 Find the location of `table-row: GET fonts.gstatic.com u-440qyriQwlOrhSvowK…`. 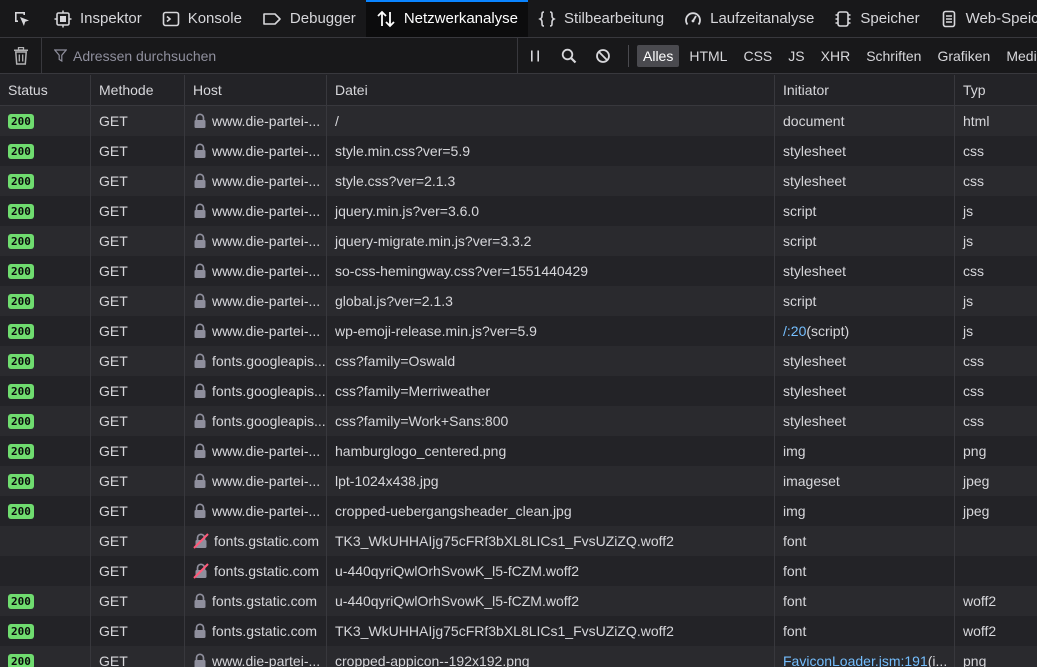

table-row: GET fonts.gstatic.com u-440qyriQwlOrhSvowK… is located at coordinates (518, 571).